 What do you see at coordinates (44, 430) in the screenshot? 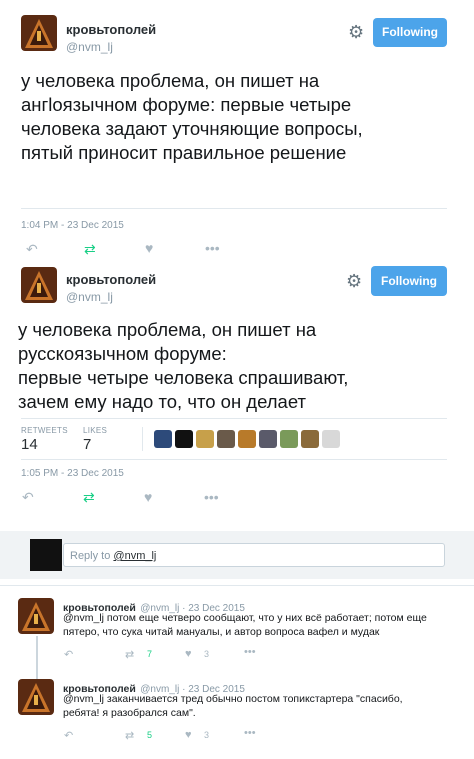
I see `retweets-label: RETWEETS` at bounding box center [44, 430].